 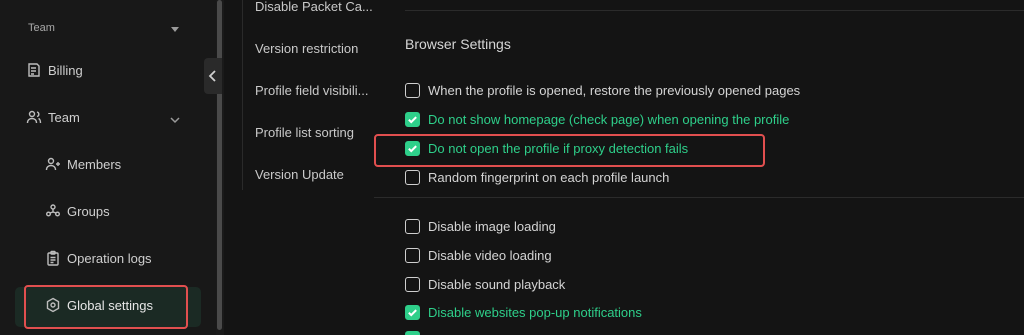 I want to click on sidebar-item-team: Team, so click(x=53, y=117).